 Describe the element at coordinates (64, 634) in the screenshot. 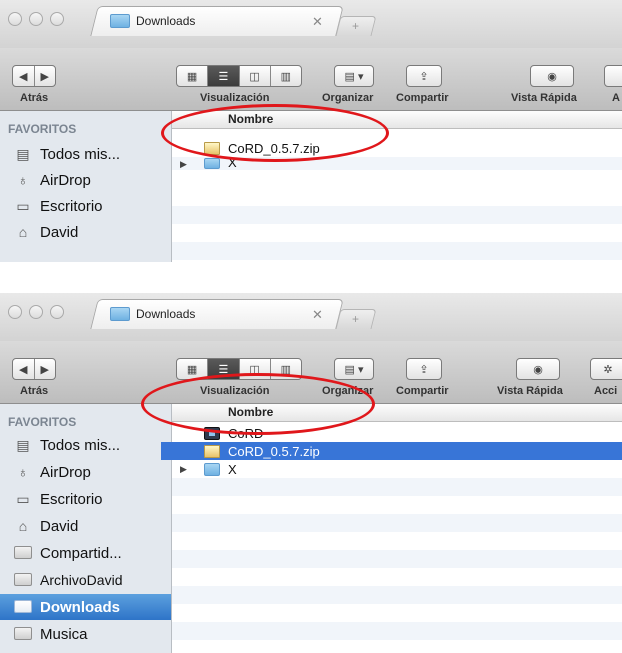

I see `sidebar-item-label: Musica` at that location.